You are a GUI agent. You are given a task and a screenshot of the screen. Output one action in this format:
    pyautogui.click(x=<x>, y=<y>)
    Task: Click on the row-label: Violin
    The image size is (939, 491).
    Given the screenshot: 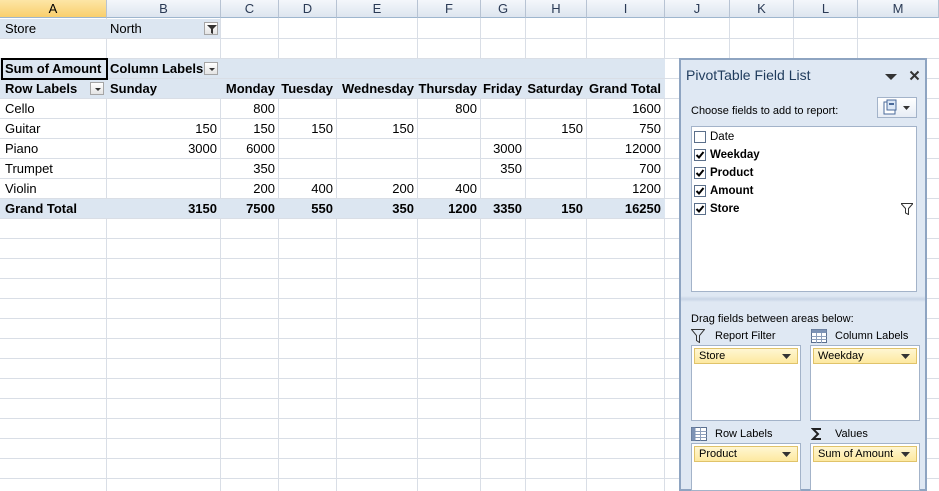 What is the action you would take?
    pyautogui.click(x=21, y=189)
    